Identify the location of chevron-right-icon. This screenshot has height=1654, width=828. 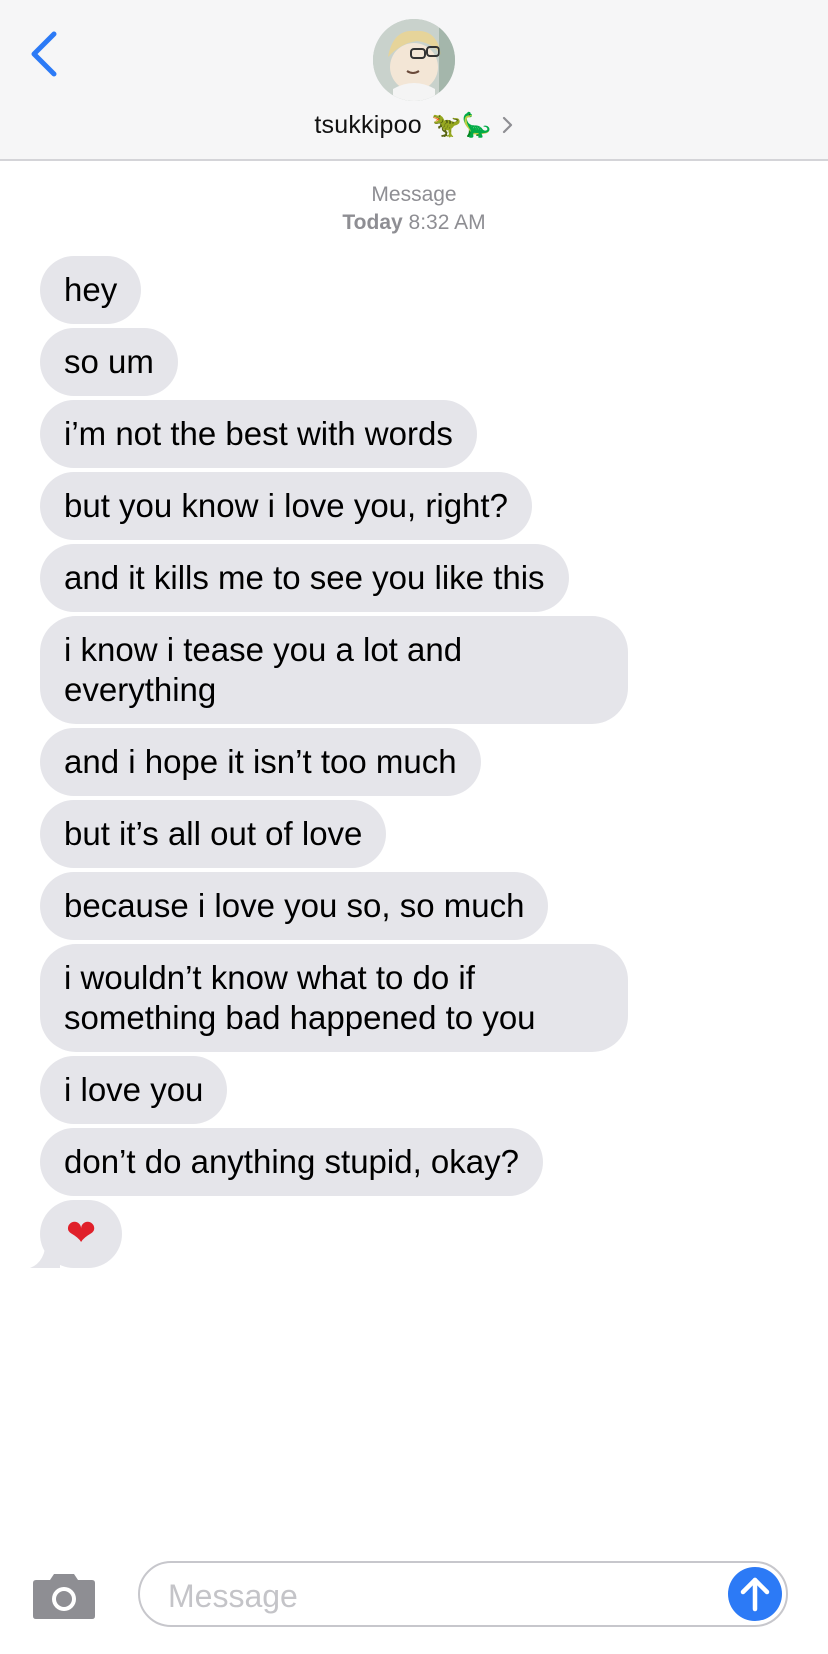
(507, 125).